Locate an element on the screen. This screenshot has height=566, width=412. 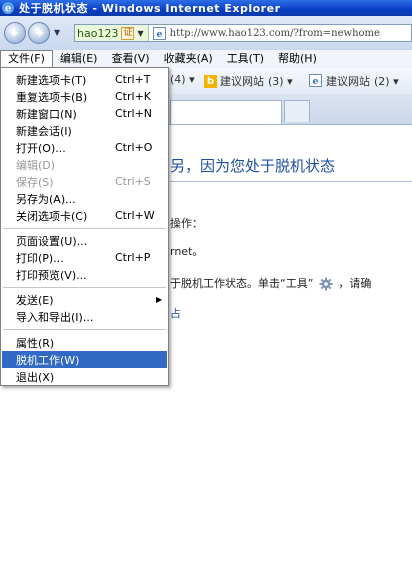
menu-item-save-shortcut: Ctrl+S is located at coordinates (133, 181).